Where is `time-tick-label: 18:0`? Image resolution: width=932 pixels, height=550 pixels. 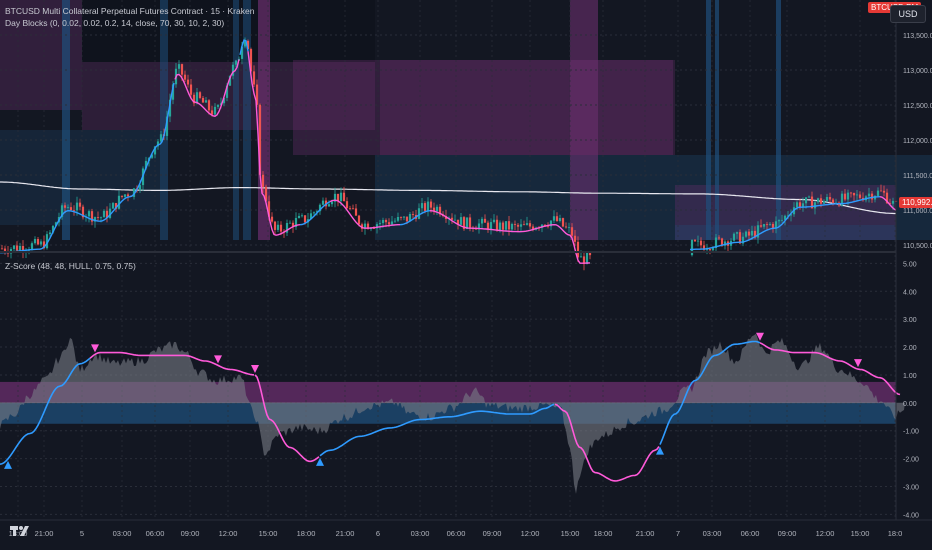
time-tick-label: 18:0 is located at coordinates (895, 533).